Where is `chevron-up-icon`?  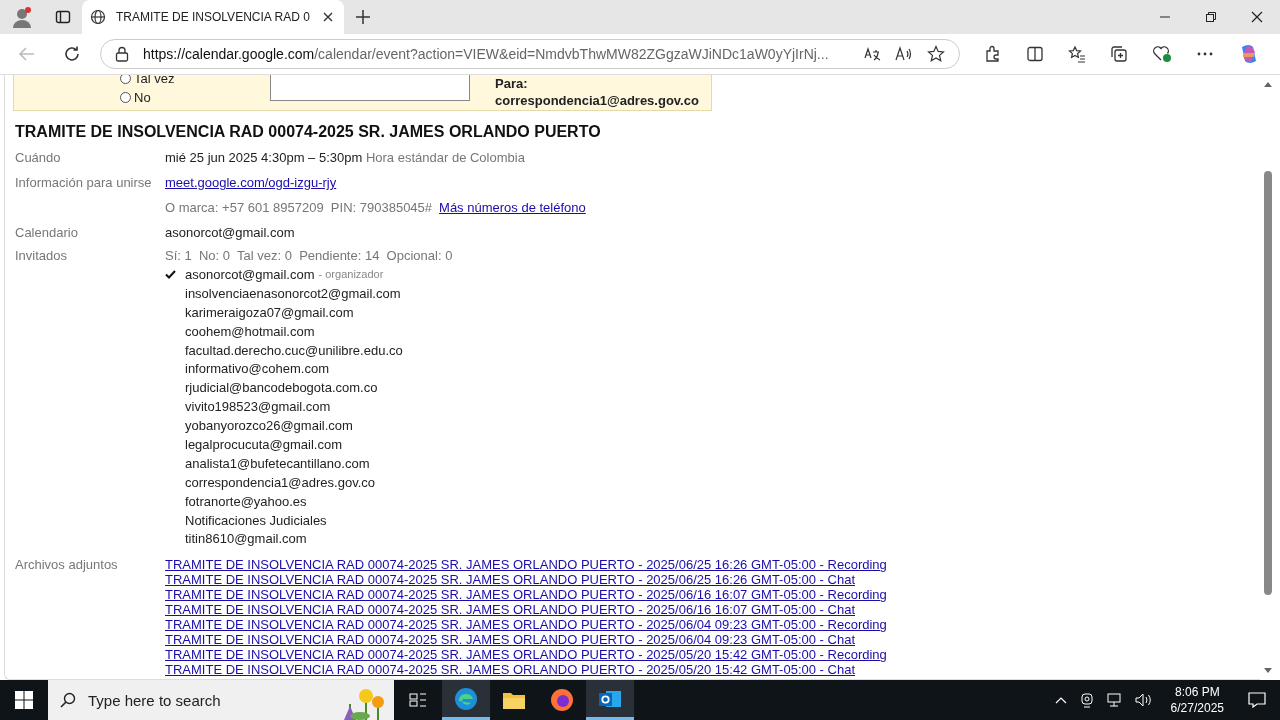
chevron-up-icon is located at coordinates (1060, 700).